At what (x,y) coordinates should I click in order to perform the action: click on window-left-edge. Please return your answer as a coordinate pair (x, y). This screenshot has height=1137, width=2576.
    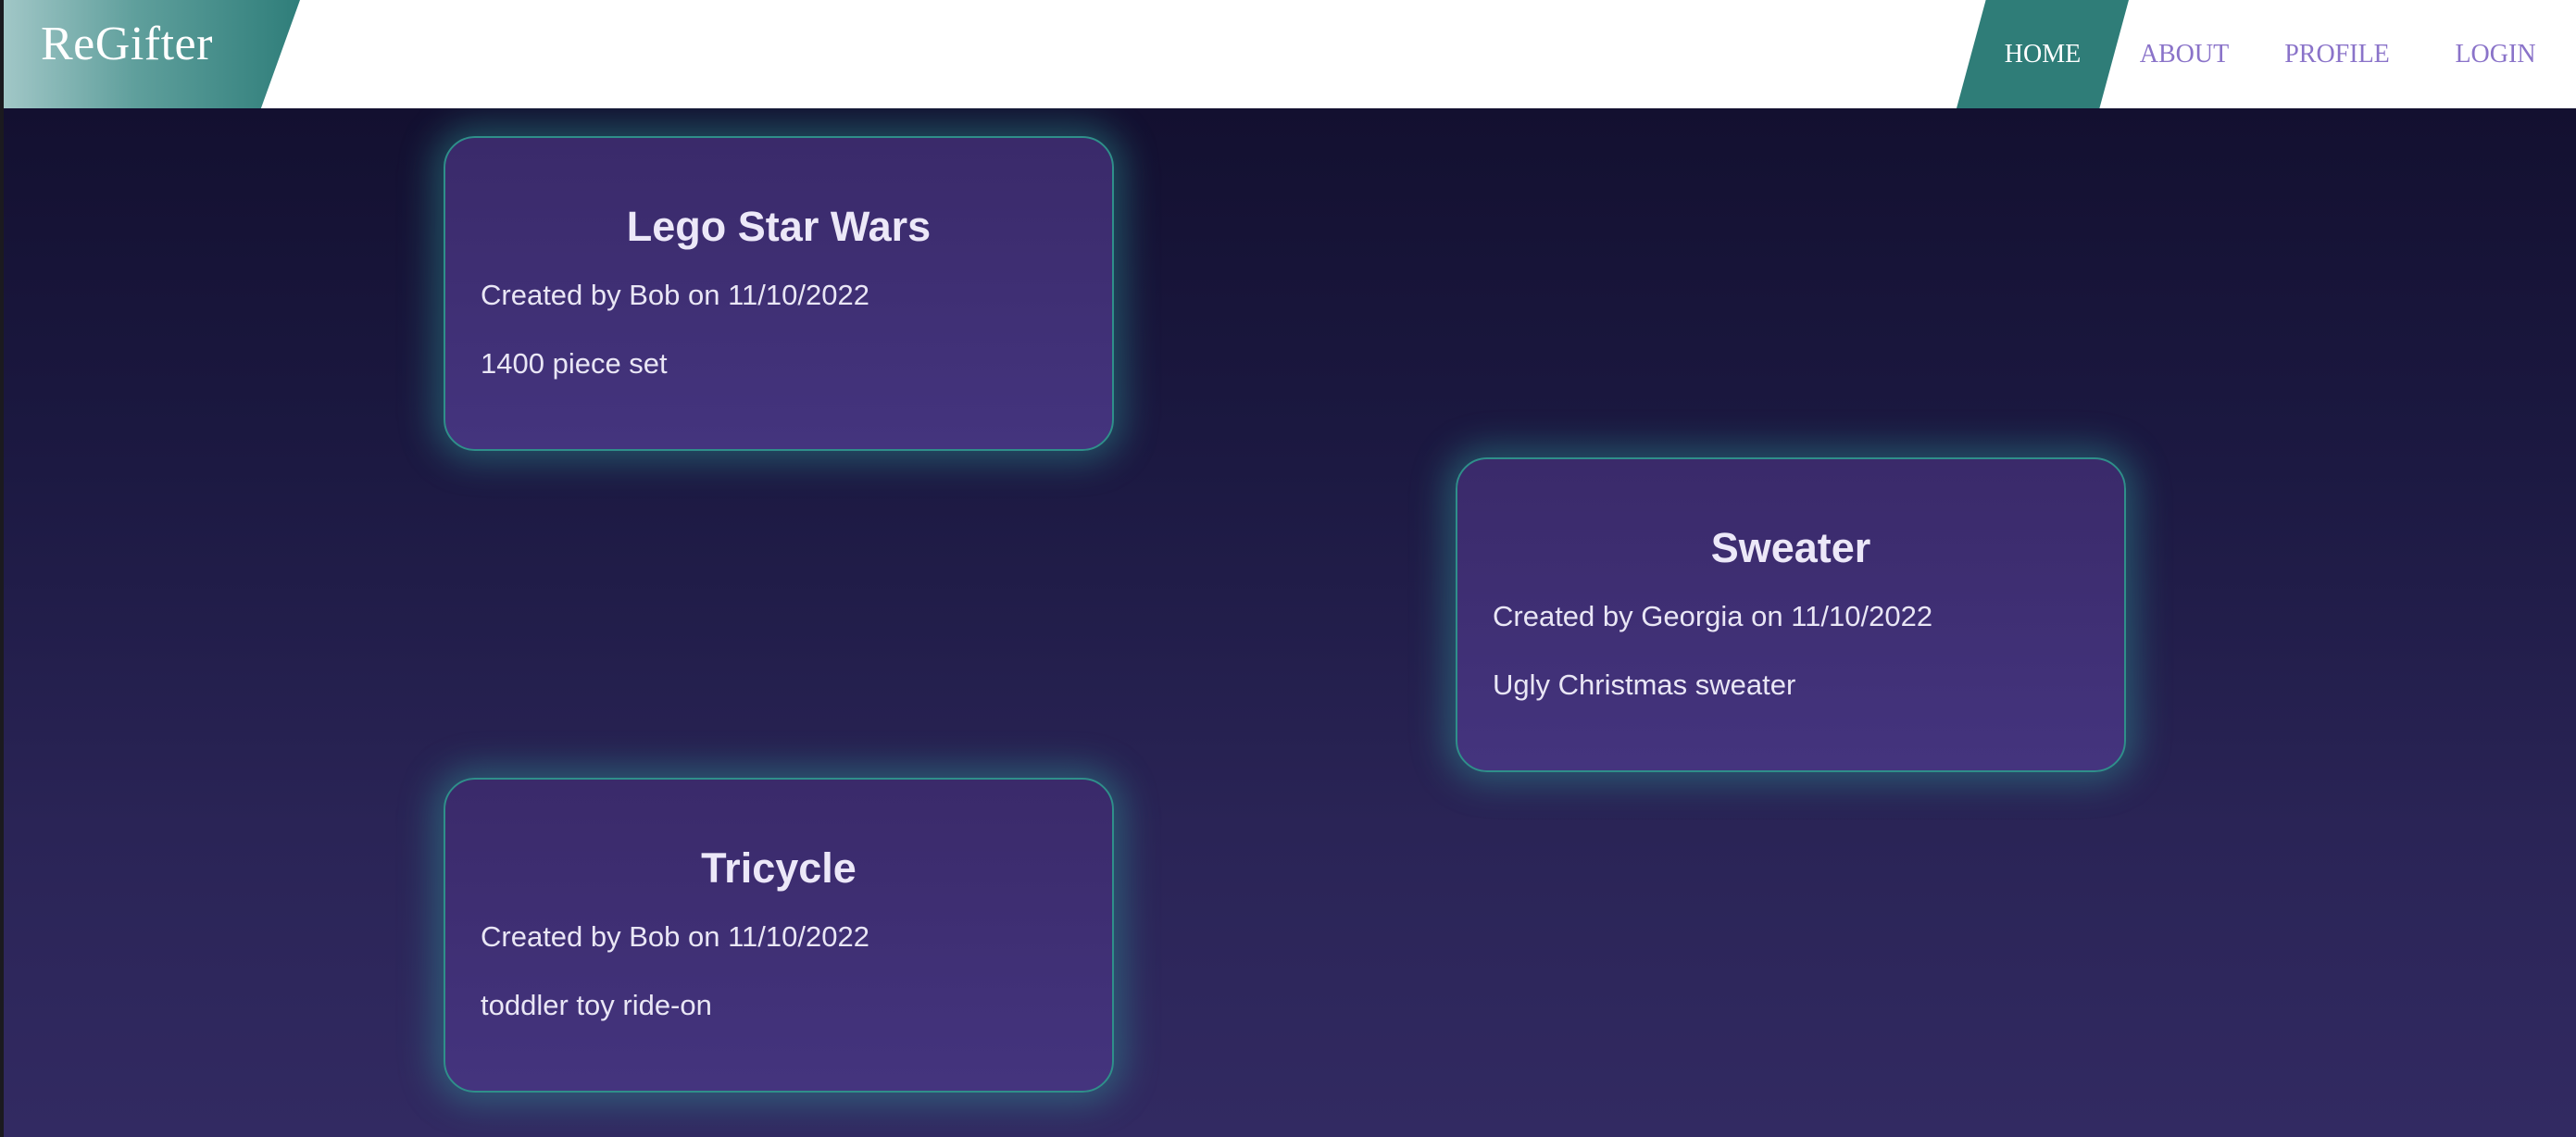
    Looking at the image, I should click on (2, 568).